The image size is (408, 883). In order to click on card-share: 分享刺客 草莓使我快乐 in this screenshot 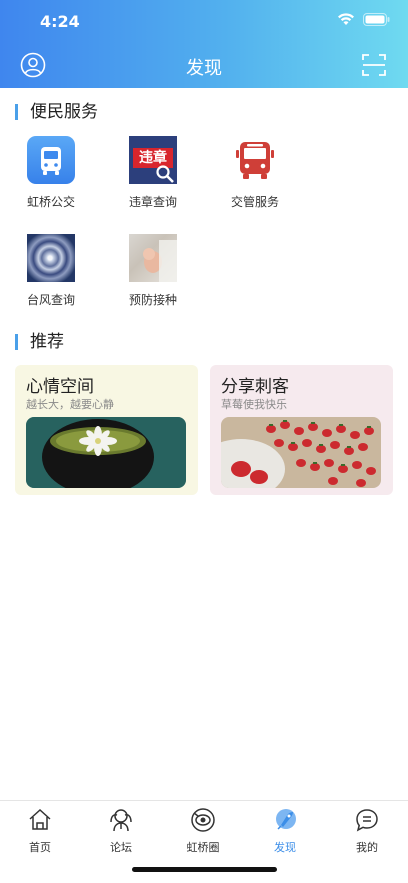, I will do `click(301, 430)`.